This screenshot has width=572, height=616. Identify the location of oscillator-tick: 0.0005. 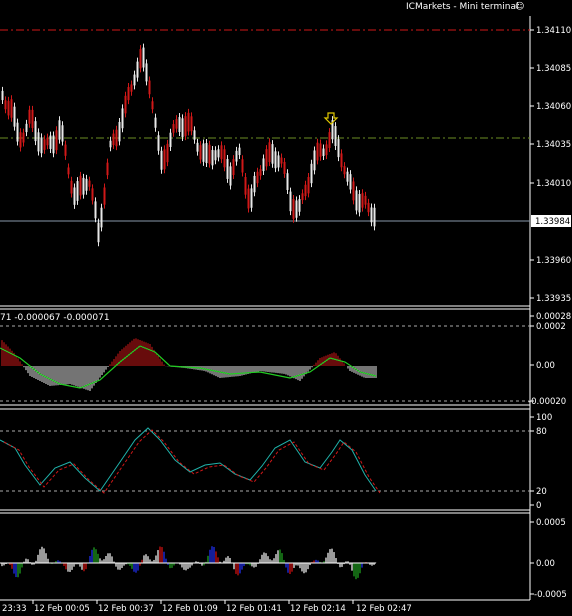
(551, 523).